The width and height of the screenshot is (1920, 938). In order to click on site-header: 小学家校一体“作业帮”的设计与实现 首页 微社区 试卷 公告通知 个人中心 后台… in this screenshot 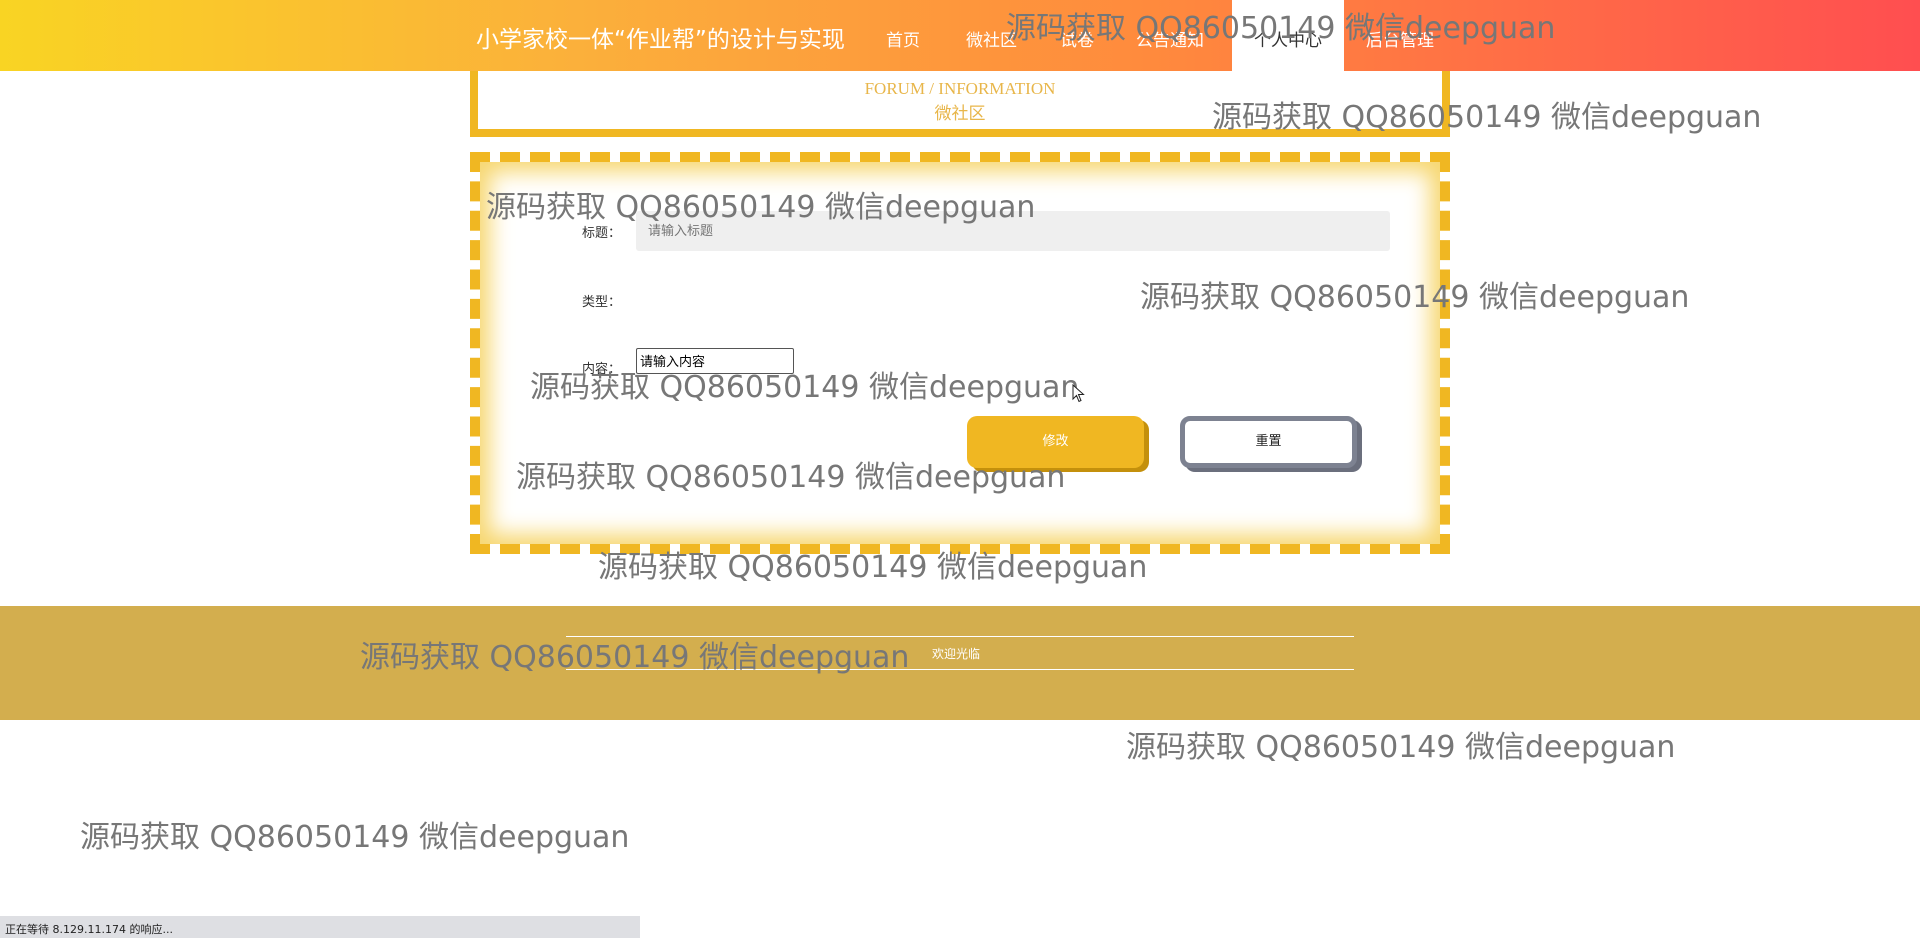, I will do `click(960, 35)`.